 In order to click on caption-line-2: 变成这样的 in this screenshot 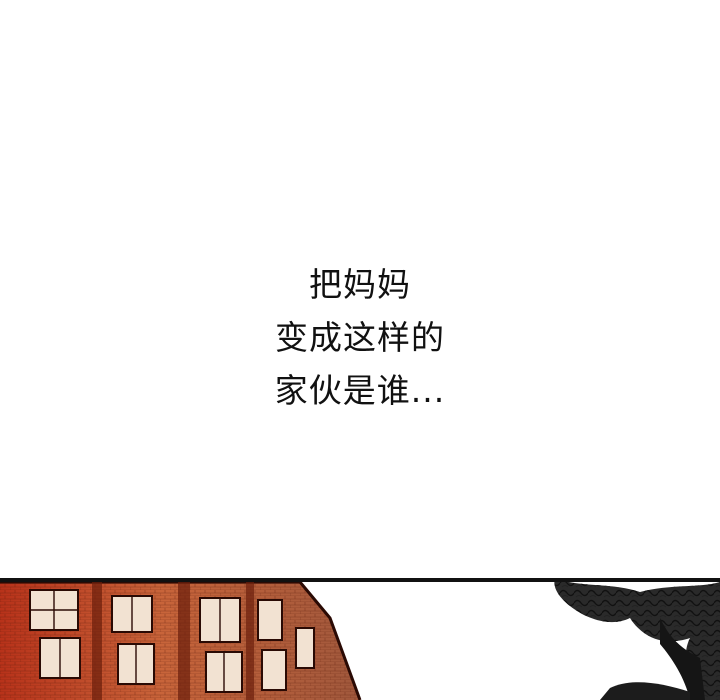, I will do `click(360, 337)`.